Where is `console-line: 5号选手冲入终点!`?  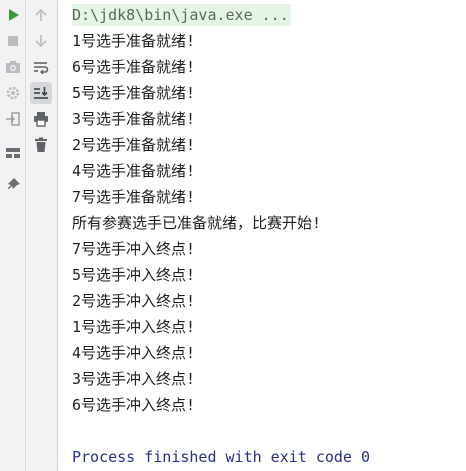 console-line: 5号选手冲入终点! is located at coordinates (134, 275).